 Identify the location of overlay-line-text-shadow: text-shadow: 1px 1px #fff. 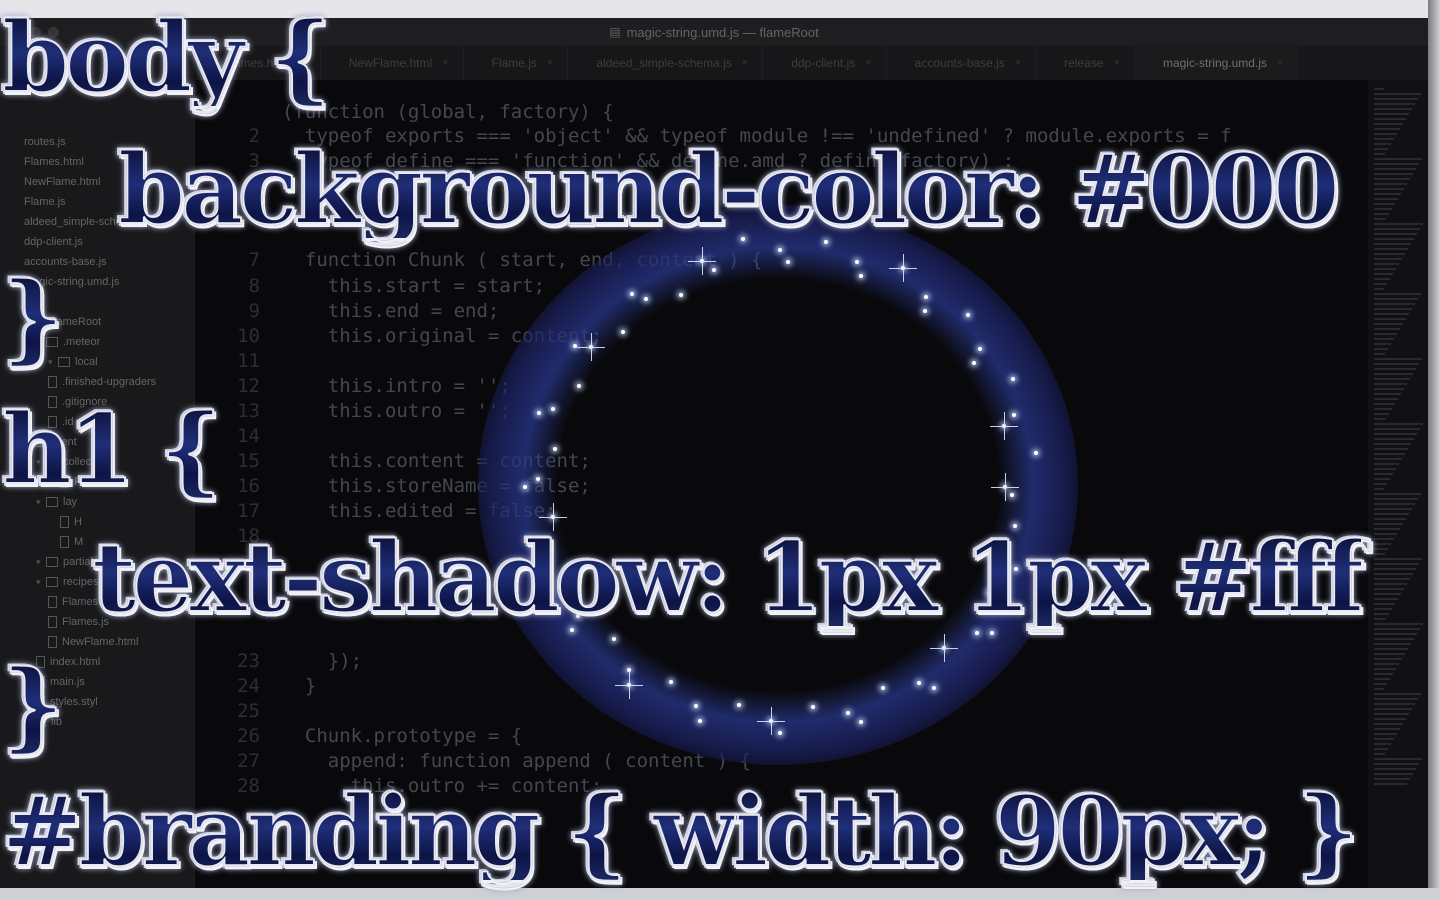
(728, 577).